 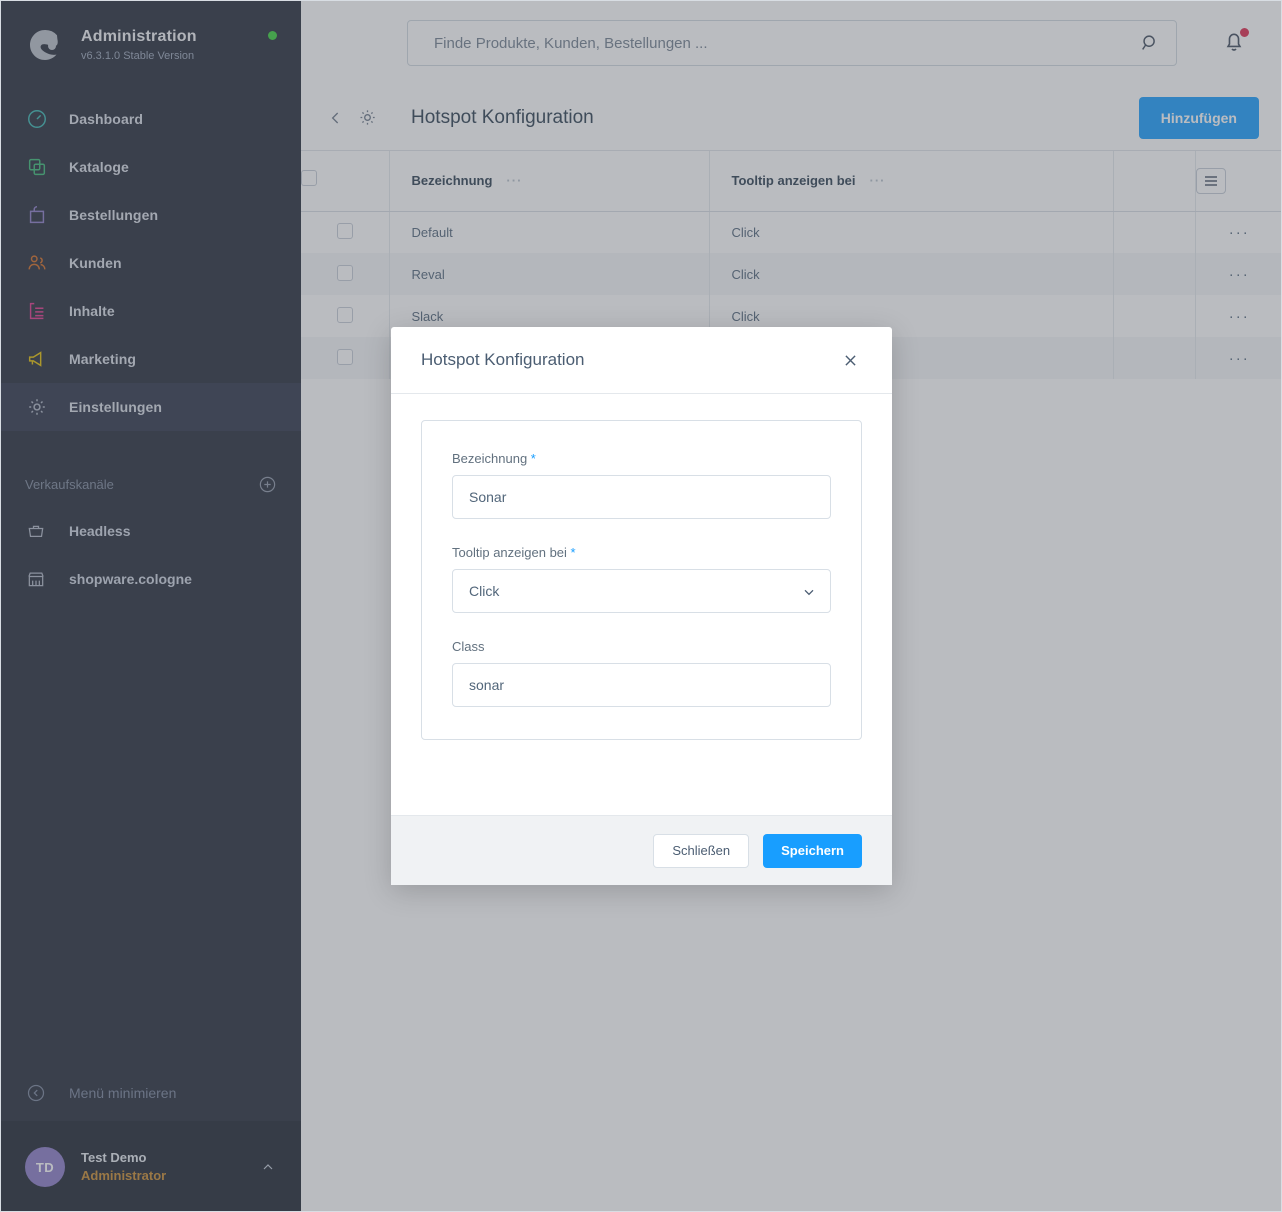 I want to click on field-label-class: Class, so click(x=641, y=646).